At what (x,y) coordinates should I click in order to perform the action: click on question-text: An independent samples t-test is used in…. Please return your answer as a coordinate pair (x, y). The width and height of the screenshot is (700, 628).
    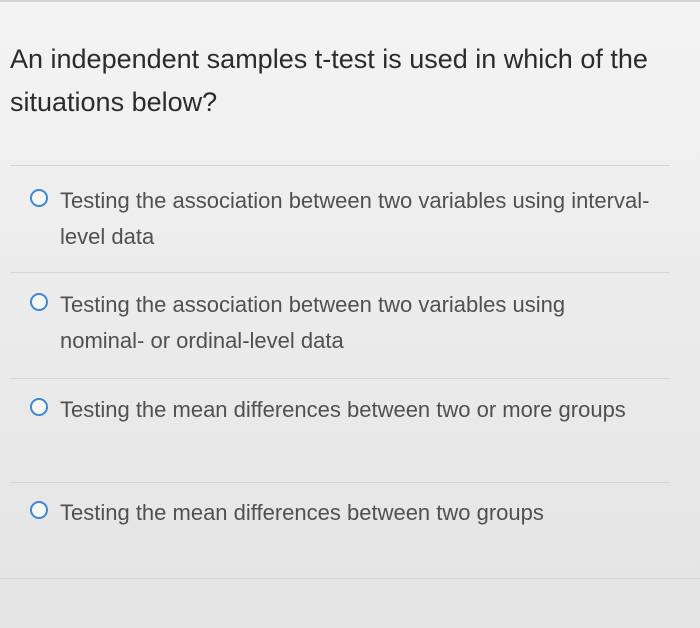
    Looking at the image, I should click on (329, 80).